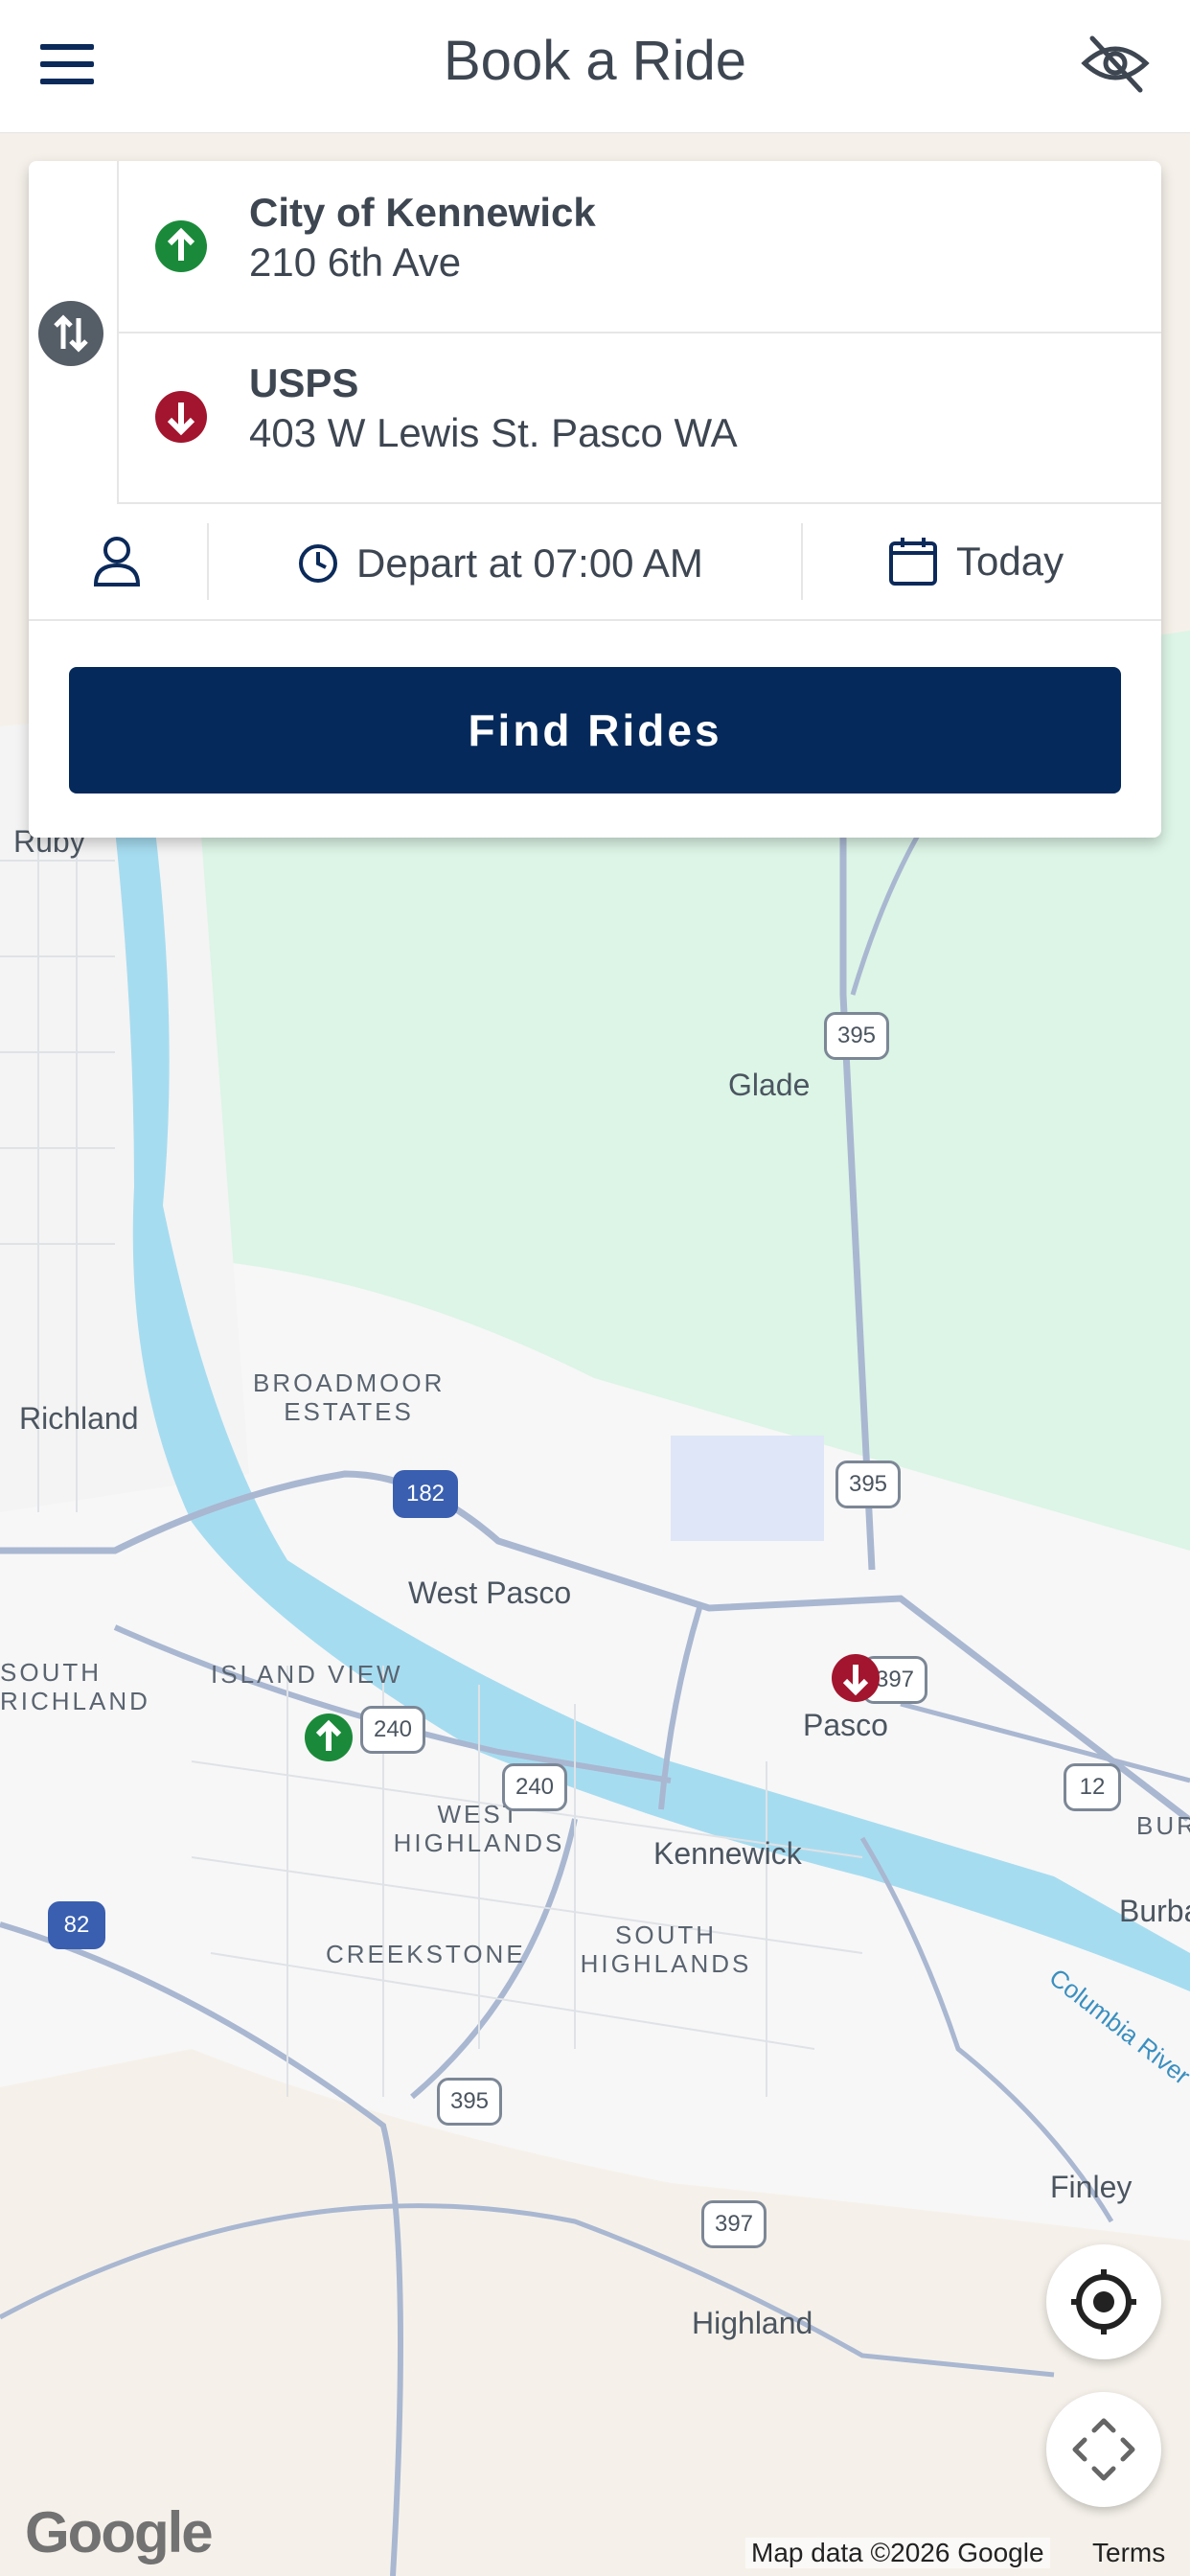  I want to click on map-place-label: SOUTH HIGHLANDS, so click(666, 1949).